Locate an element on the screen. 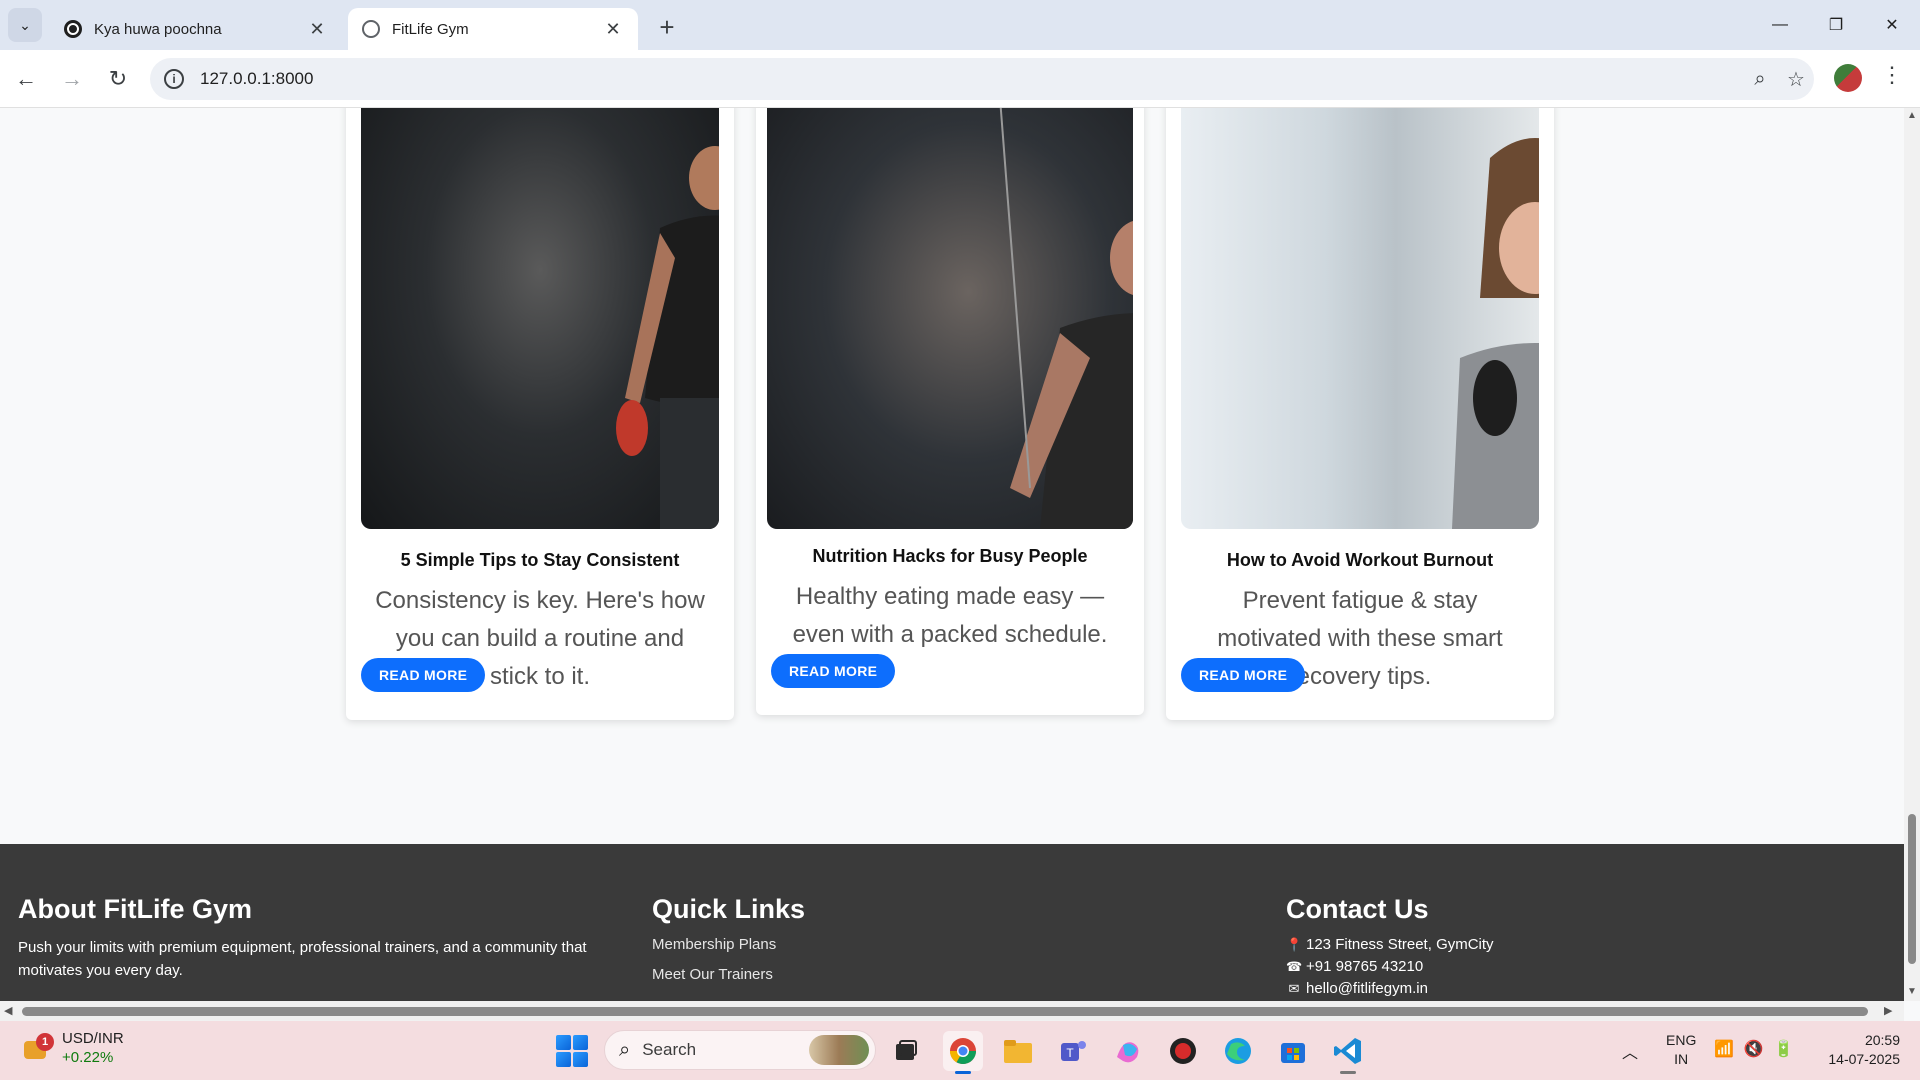 The image size is (1920, 1080). clock-time: 20:59 is located at coordinates (1882, 1040).